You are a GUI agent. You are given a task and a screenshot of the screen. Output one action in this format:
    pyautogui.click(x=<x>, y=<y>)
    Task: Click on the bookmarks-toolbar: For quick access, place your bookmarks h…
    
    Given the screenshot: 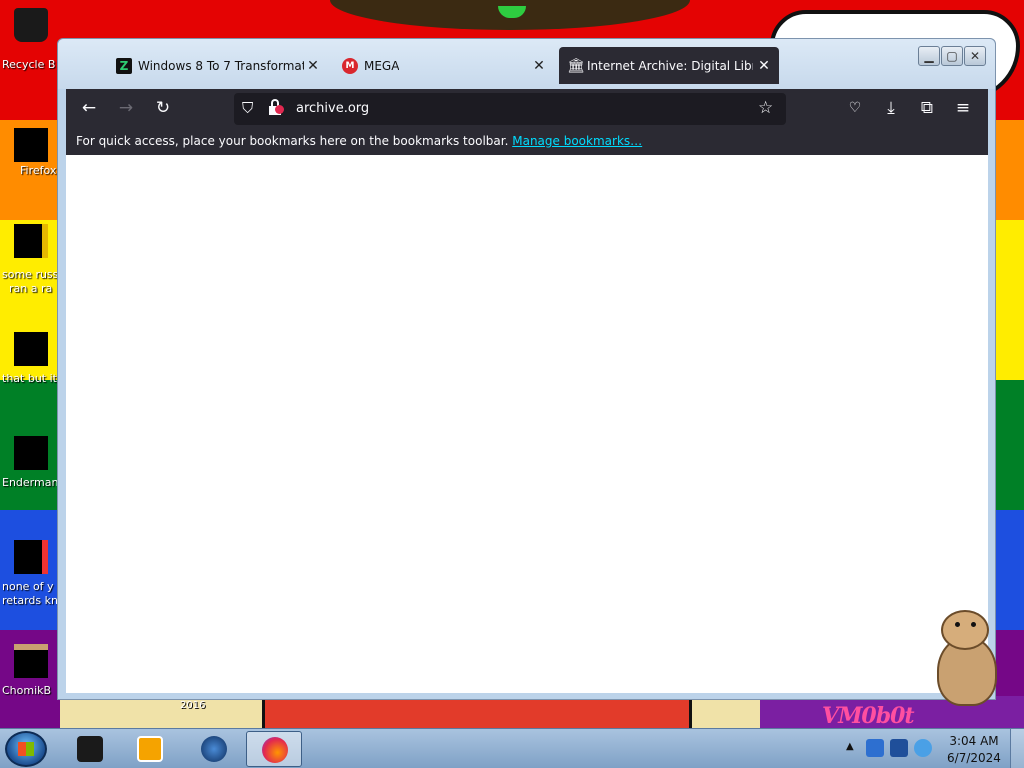 What is the action you would take?
    pyautogui.click(x=527, y=141)
    